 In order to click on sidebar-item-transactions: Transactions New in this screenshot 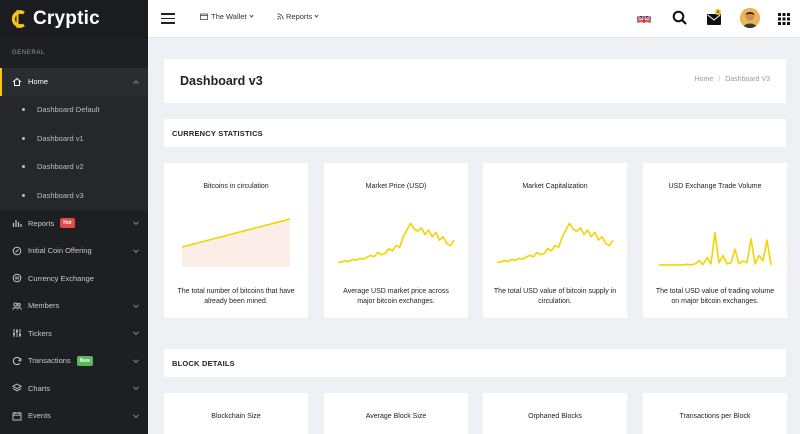, I will do `click(74, 361)`.